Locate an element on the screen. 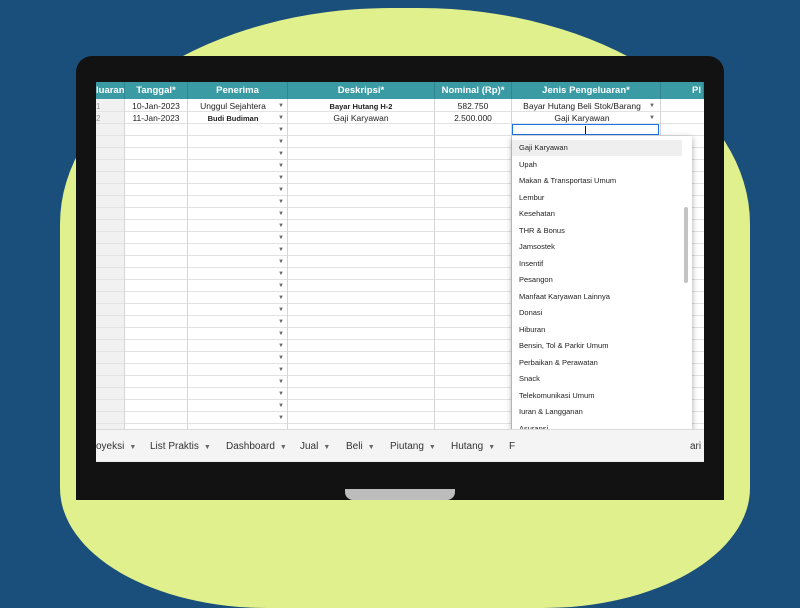 This screenshot has height=608, width=800. column-header-penerima: Penerima is located at coordinates (238, 90).